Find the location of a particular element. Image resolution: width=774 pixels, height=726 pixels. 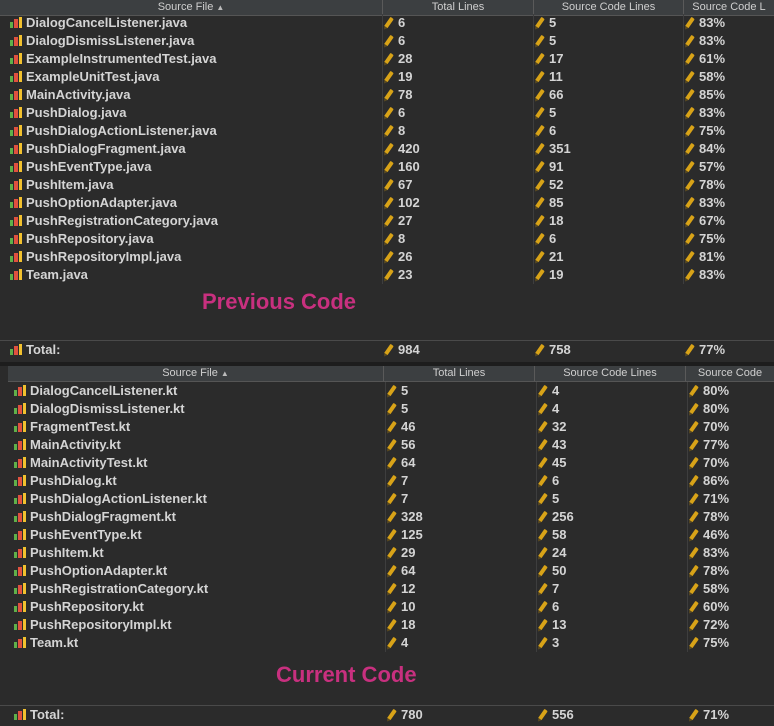

source-ratio-cell: 46% is located at coordinates (731, 535).